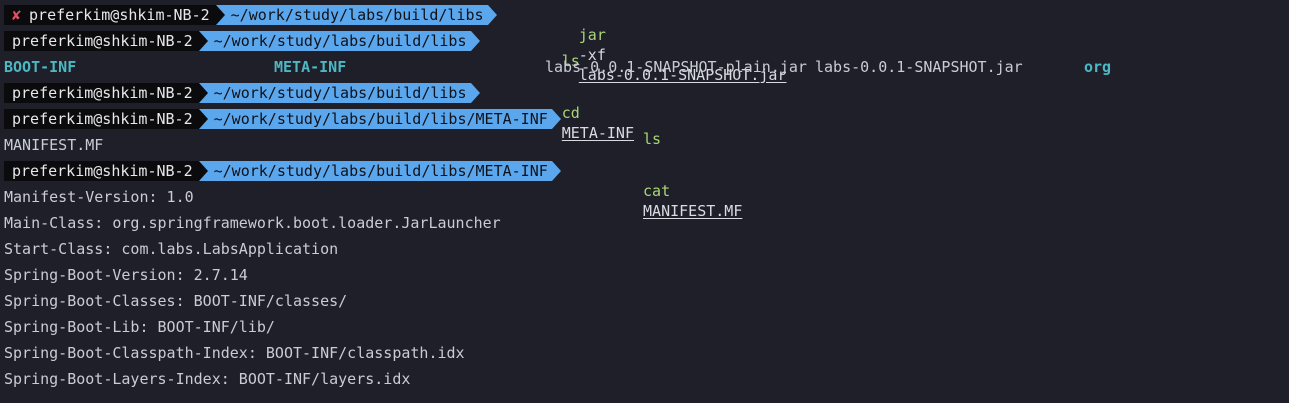  Describe the element at coordinates (176, 301) in the screenshot. I see `manifest-entry: Spring-Boot-Classes: BOOT-INF/classes/` at that location.